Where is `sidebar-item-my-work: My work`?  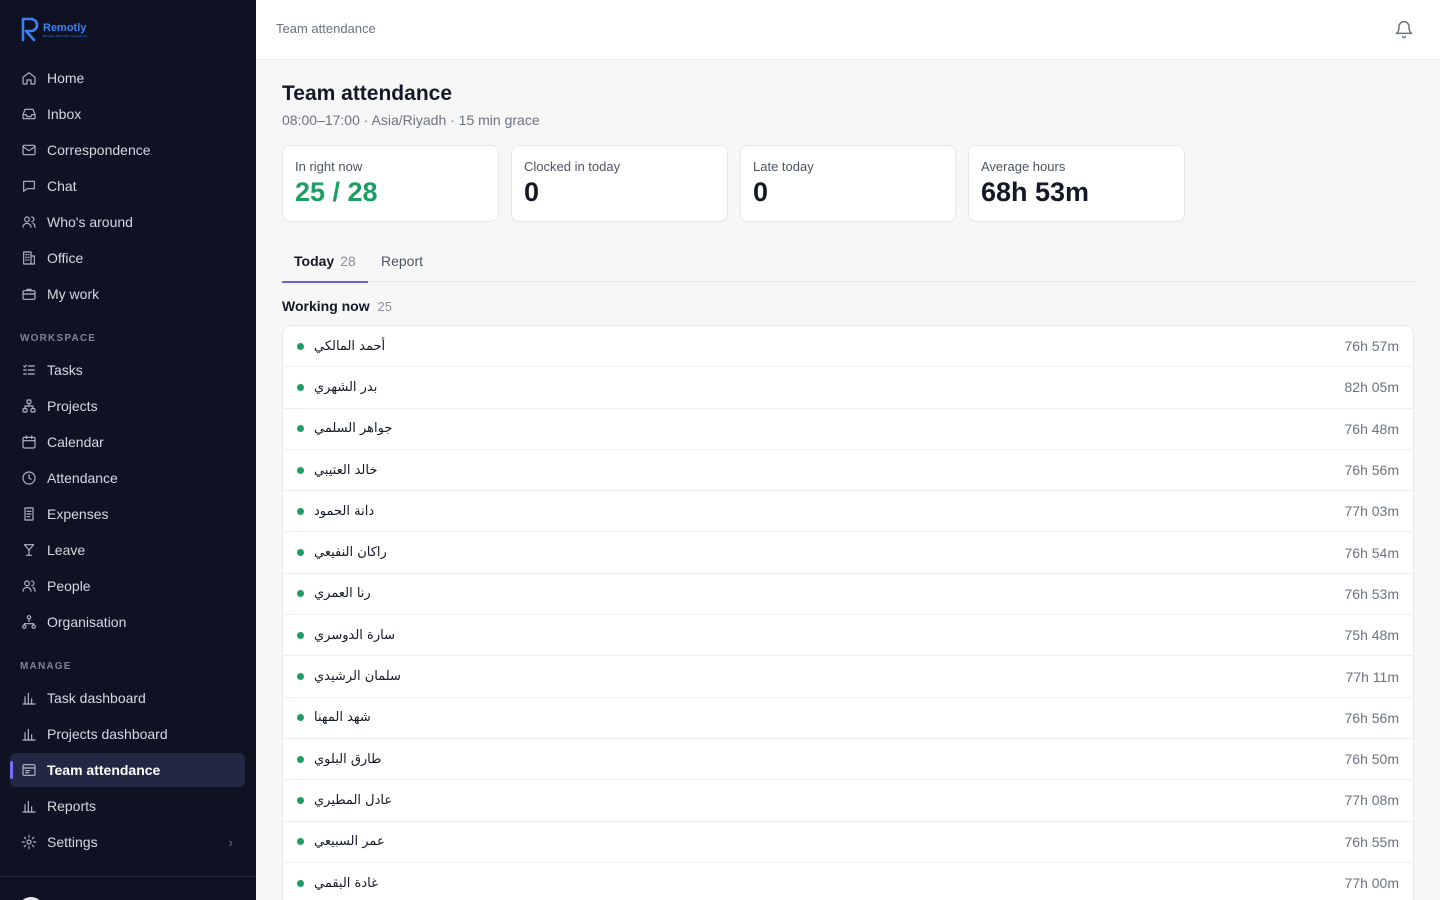 sidebar-item-my-work: My work is located at coordinates (127, 294).